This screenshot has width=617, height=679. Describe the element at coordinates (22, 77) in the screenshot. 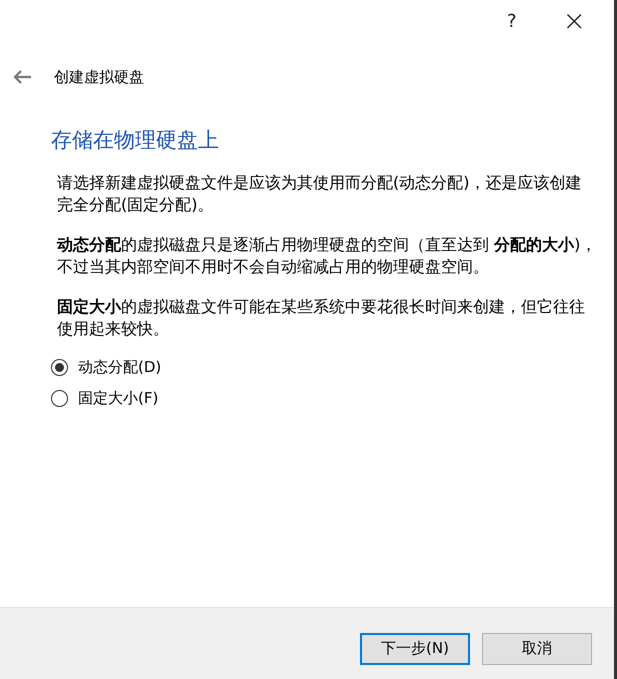

I see `back-arrow-icon` at that location.